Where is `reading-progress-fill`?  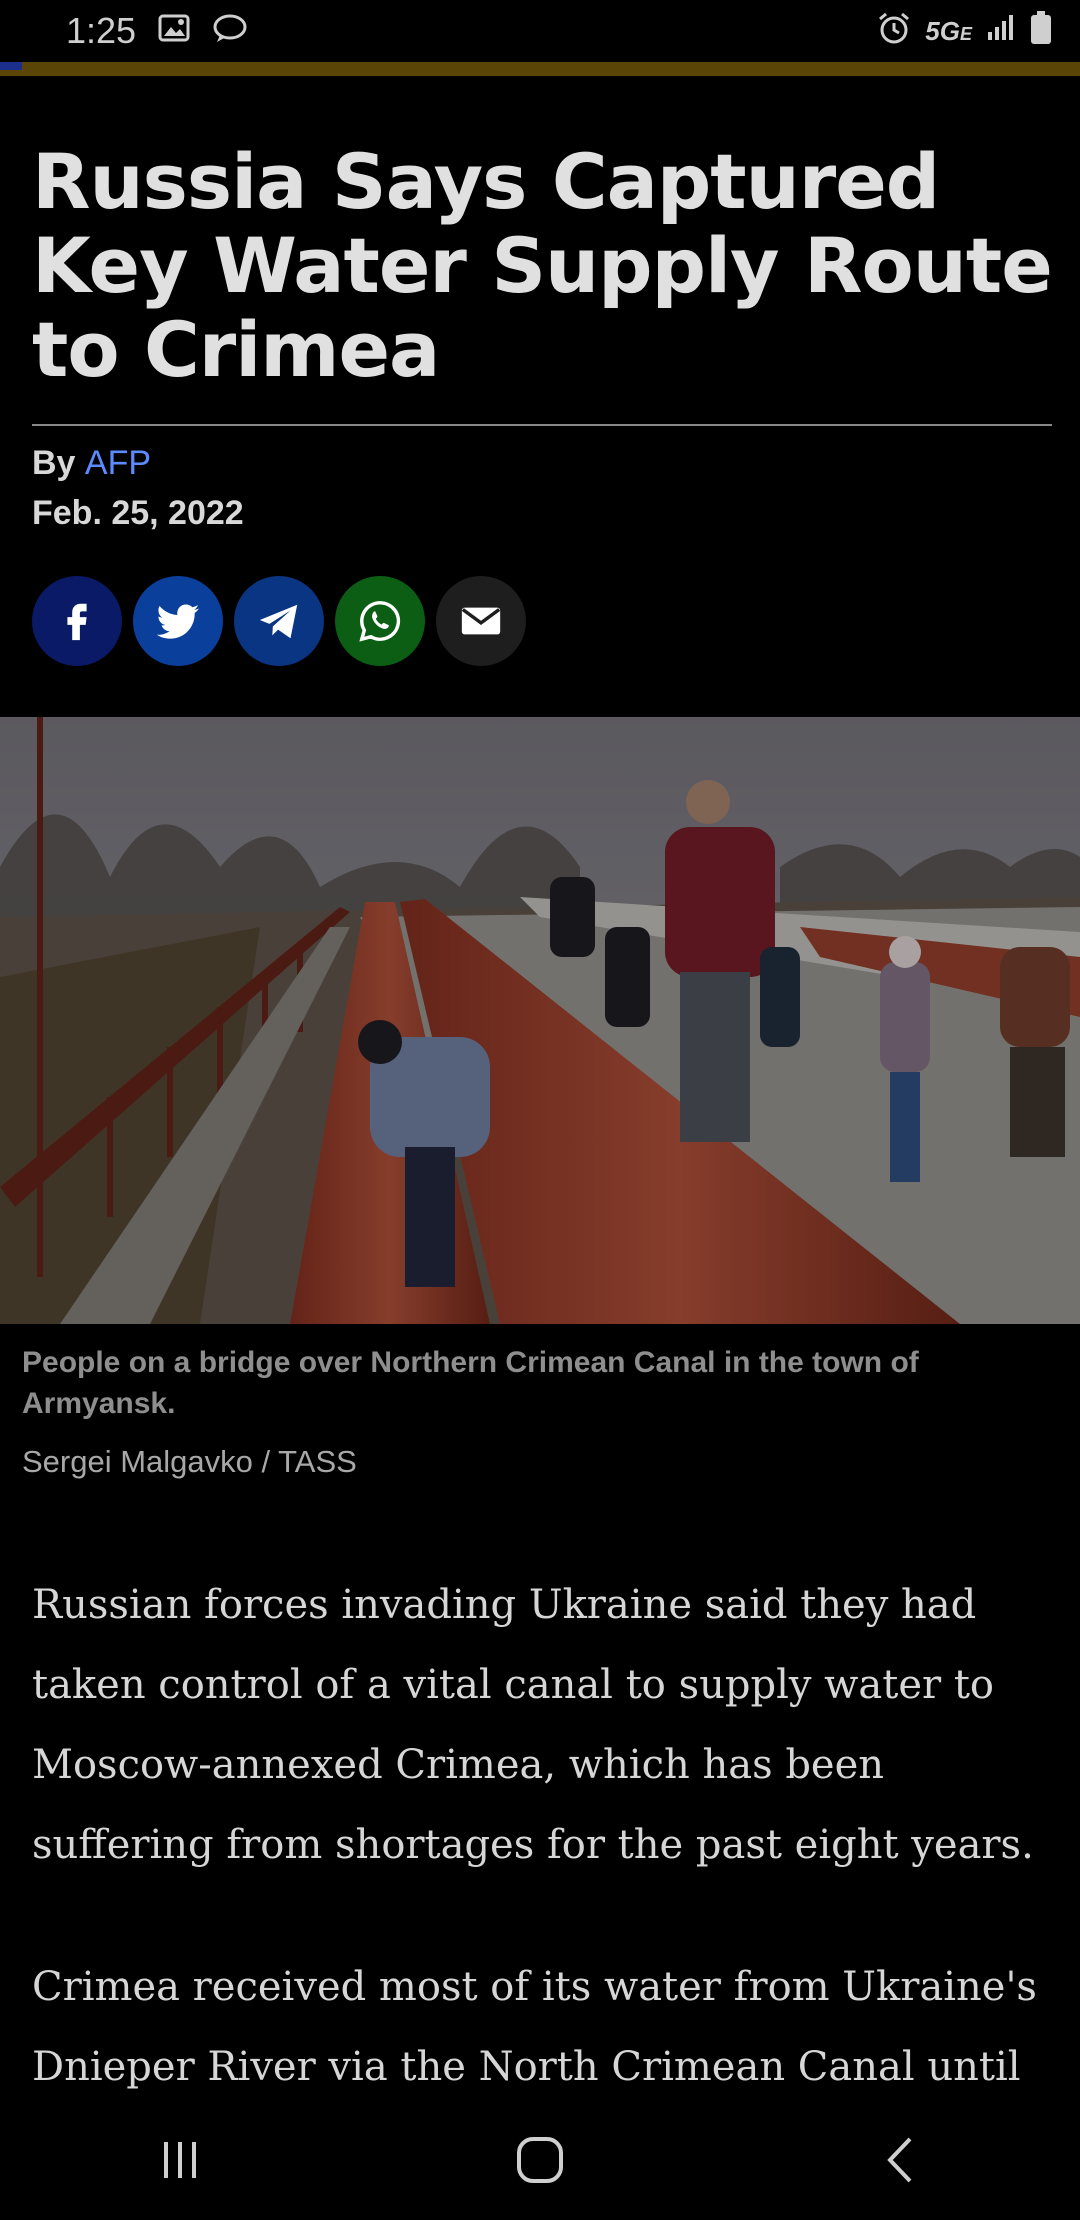
reading-progress-fill is located at coordinates (11, 66).